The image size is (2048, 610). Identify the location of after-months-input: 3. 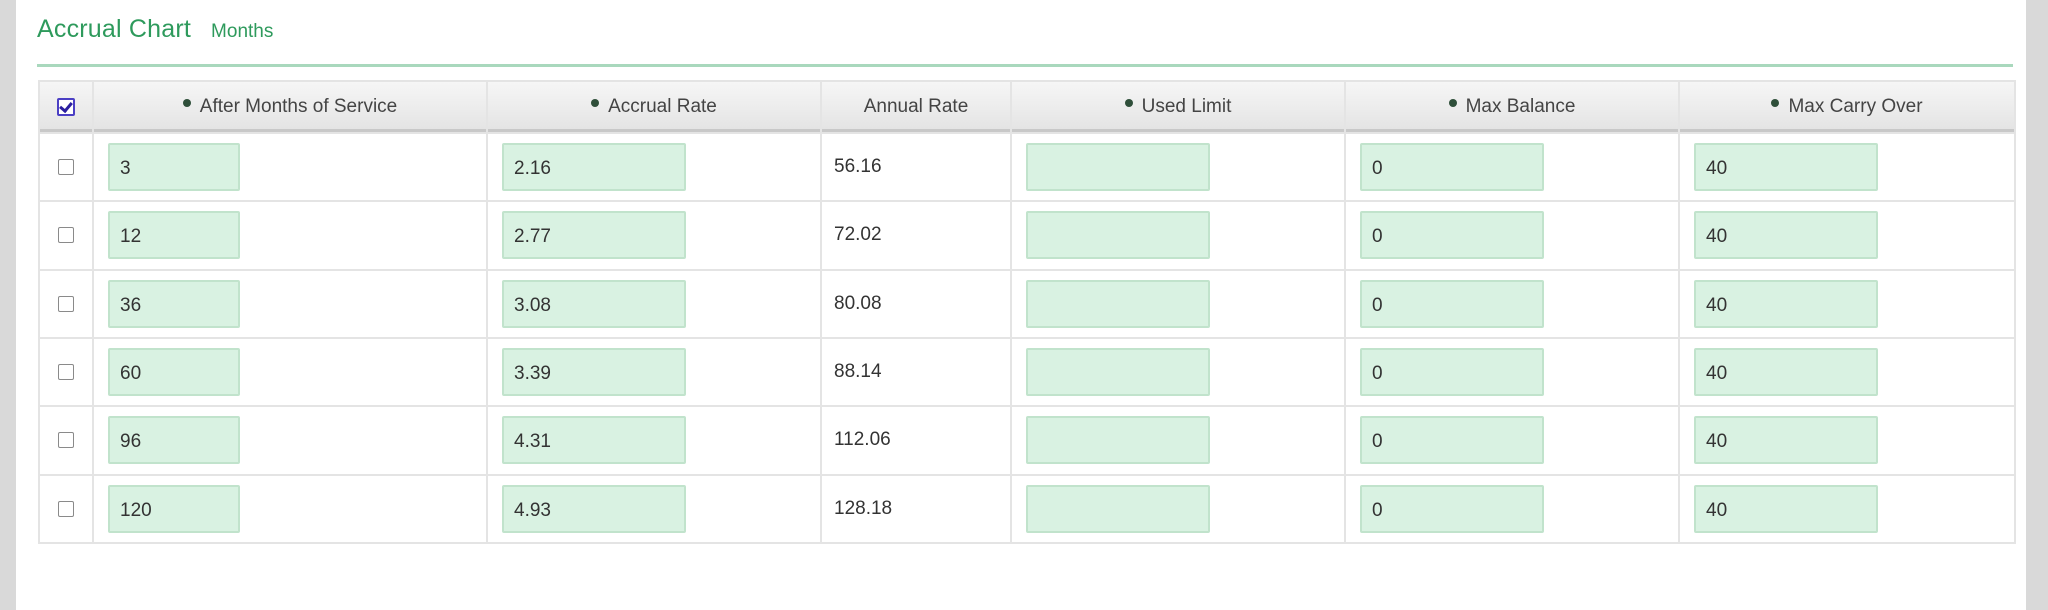
(174, 167).